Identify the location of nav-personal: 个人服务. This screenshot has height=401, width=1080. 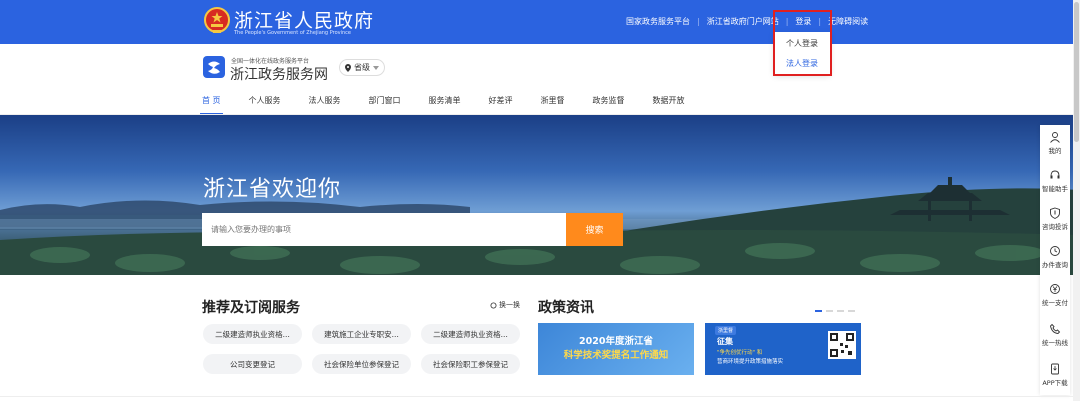
(265, 100).